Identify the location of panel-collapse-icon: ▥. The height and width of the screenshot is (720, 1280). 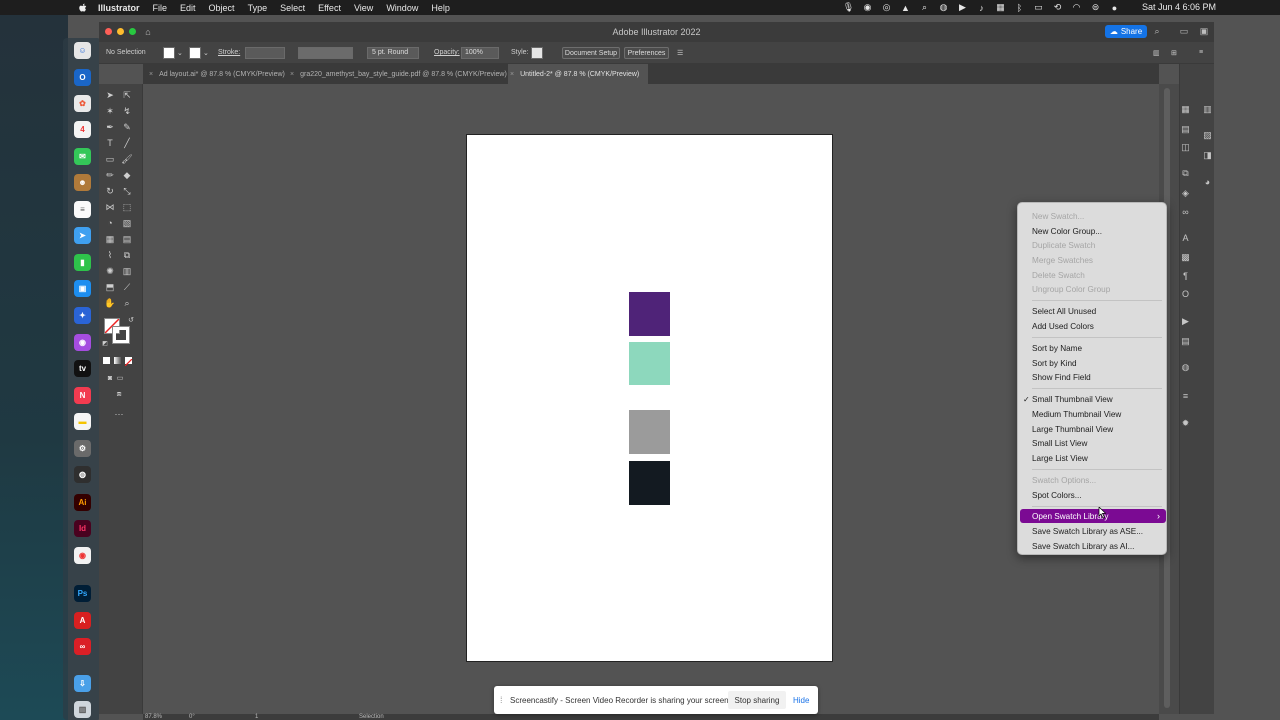
(1207, 109).